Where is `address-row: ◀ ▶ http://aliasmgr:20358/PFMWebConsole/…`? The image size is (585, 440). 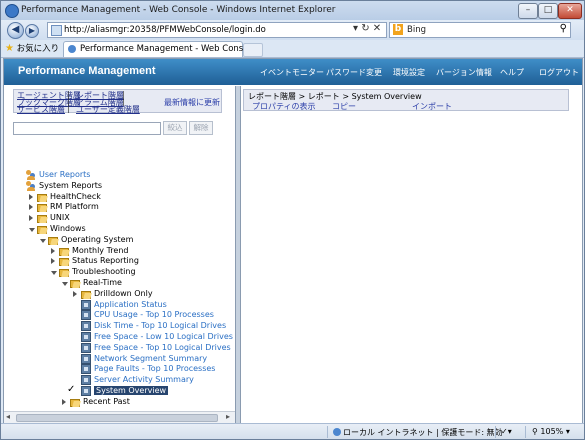 address-row: ◀ ▶ http://aliasmgr:20358/PFMWebConsole/… is located at coordinates (292, 30).